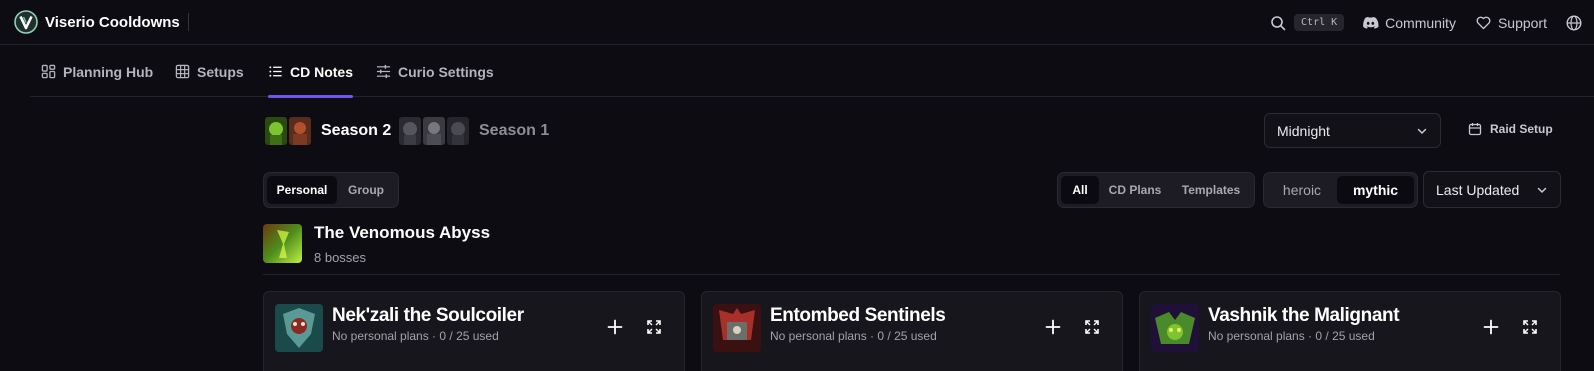  I want to click on support-link: Support, so click(1511, 22).